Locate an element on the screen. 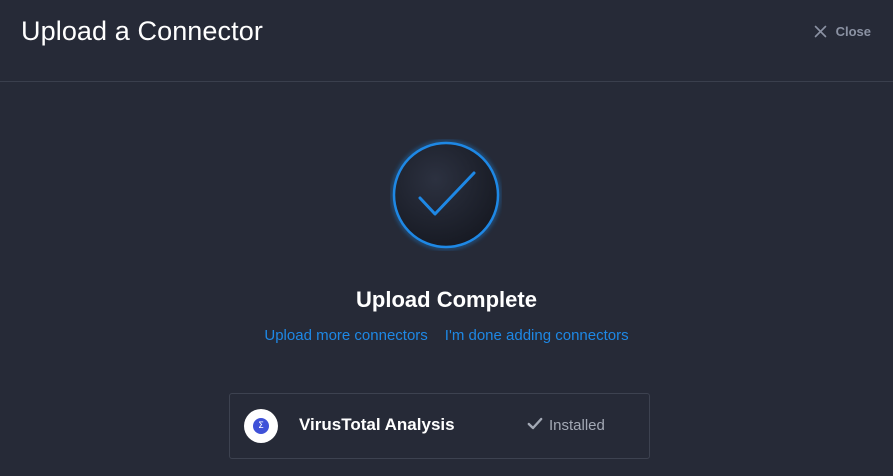 This screenshot has height=476, width=893. connector-logo-glyph: Σ is located at coordinates (261, 426).